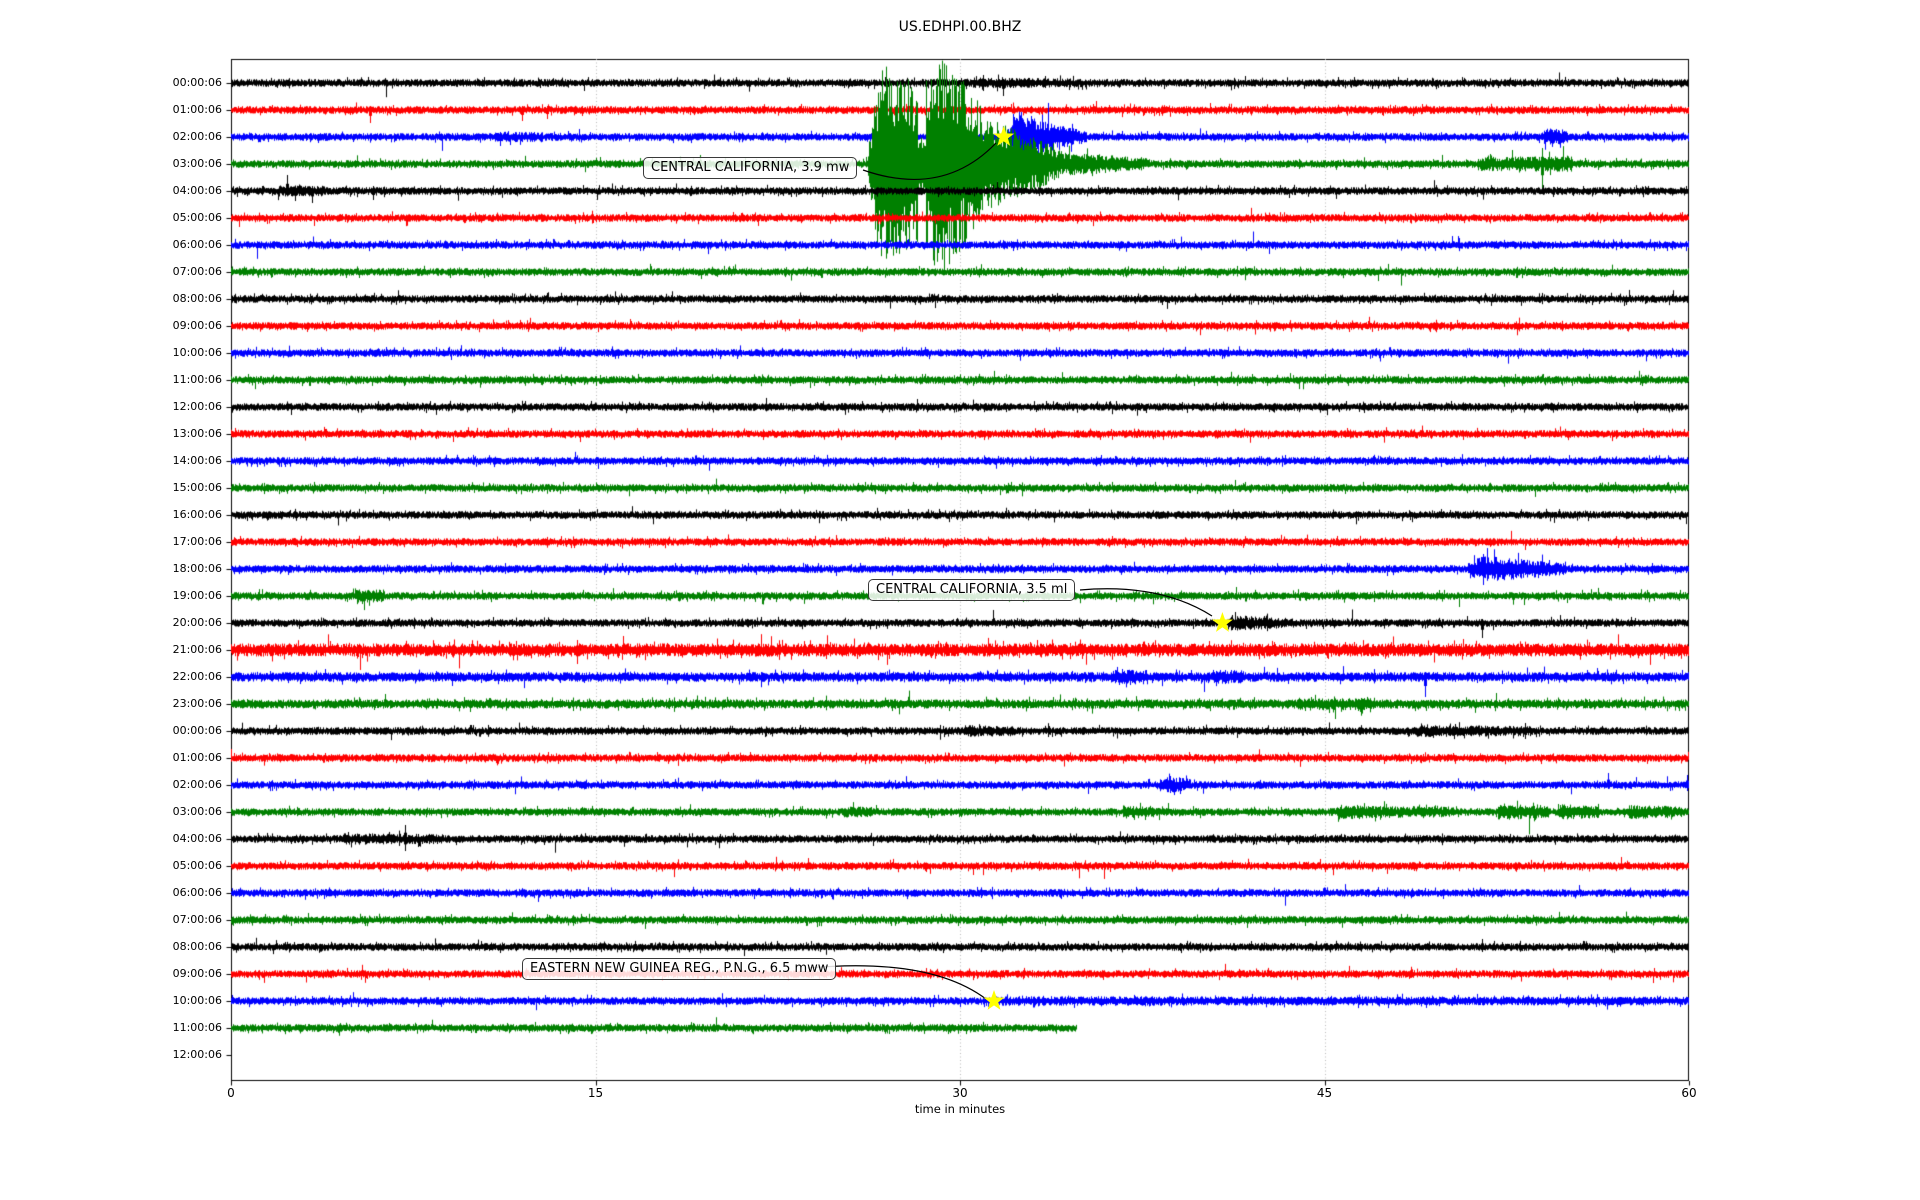 The height and width of the screenshot is (1200, 1920). What do you see at coordinates (960, 1109) in the screenshot?
I see `x-axis-label: time in minutes` at bounding box center [960, 1109].